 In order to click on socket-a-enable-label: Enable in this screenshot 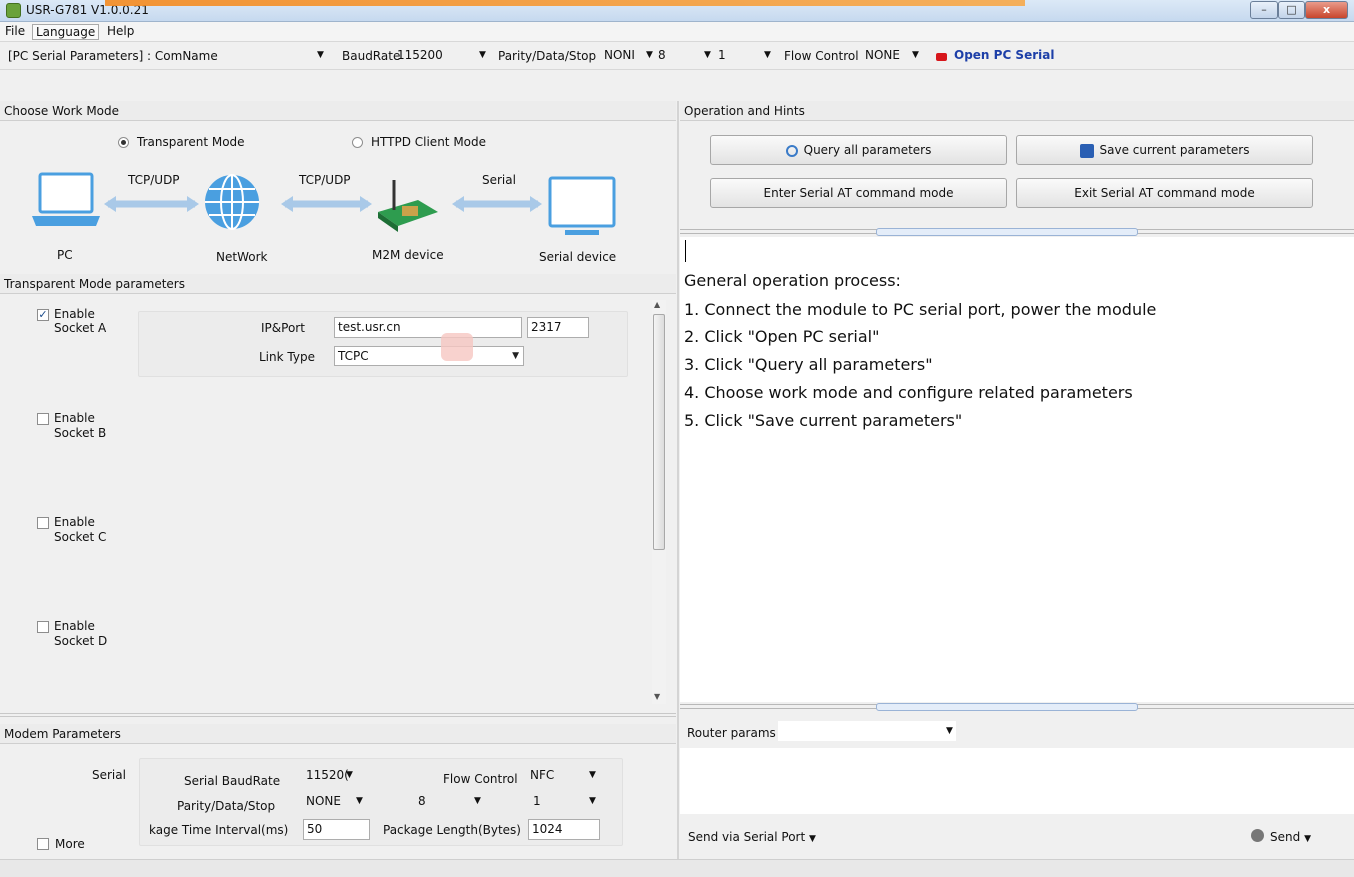, I will do `click(74, 314)`.